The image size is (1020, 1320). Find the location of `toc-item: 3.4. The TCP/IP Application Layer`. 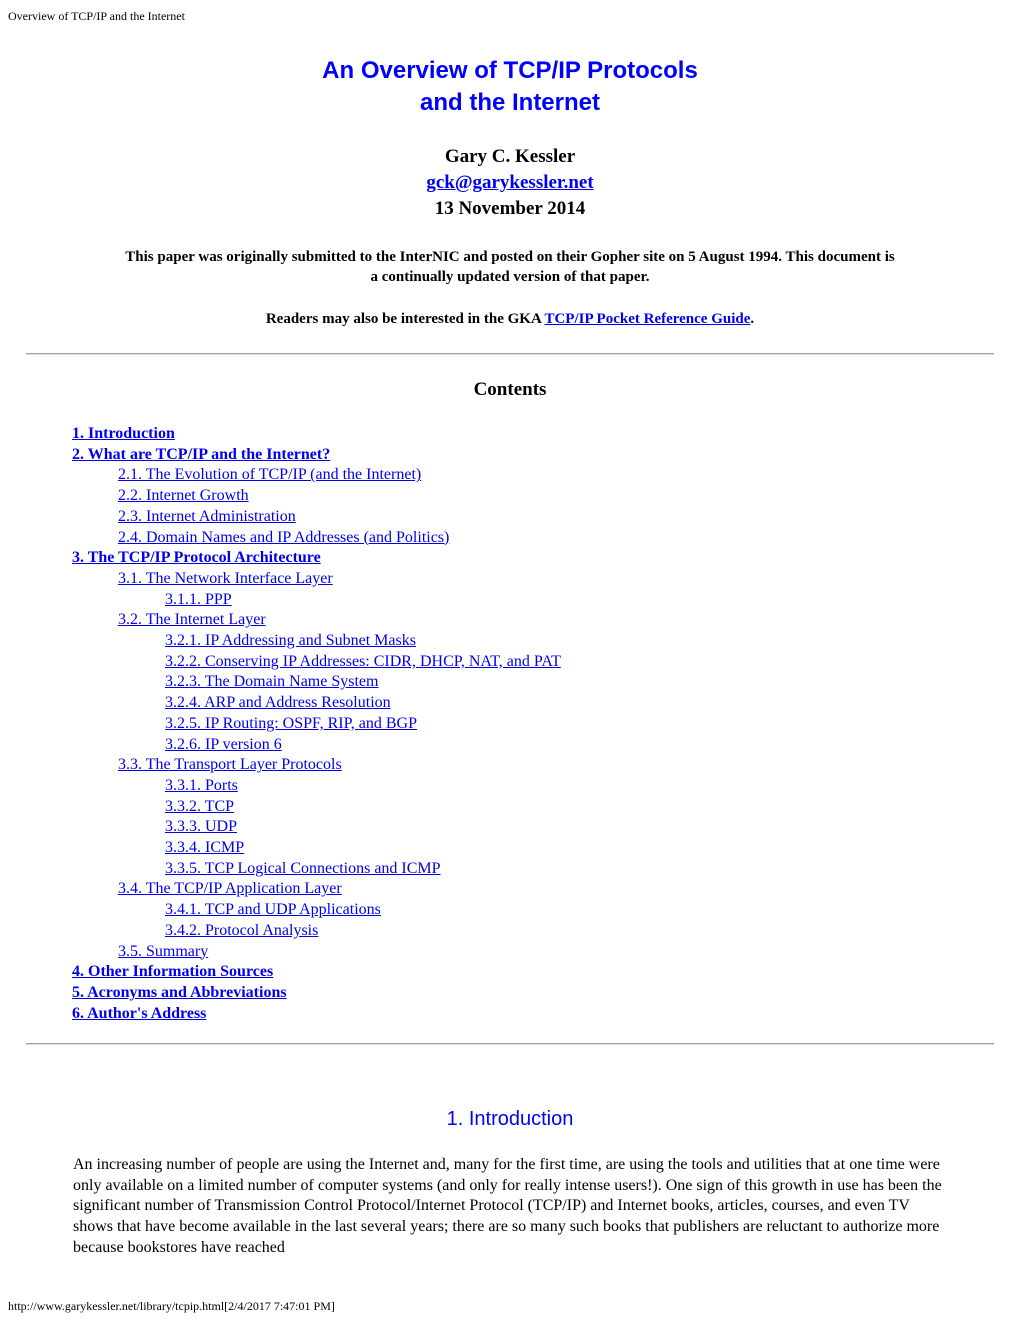

toc-item: 3.4. The TCP/IP Application Layer is located at coordinates (316, 889).